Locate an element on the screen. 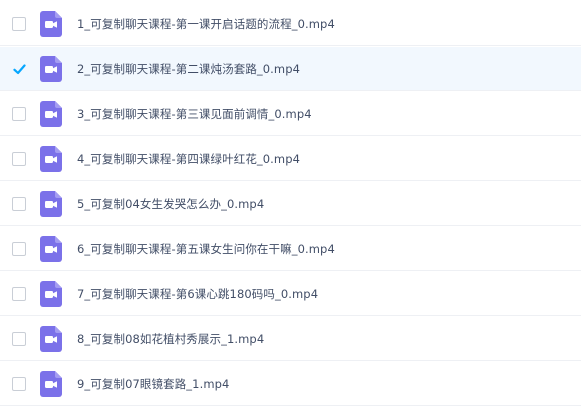 Image resolution: width=581 pixels, height=410 pixels. file-name: 9_可复制07眼镜套路_1.mp4 is located at coordinates (153, 384).